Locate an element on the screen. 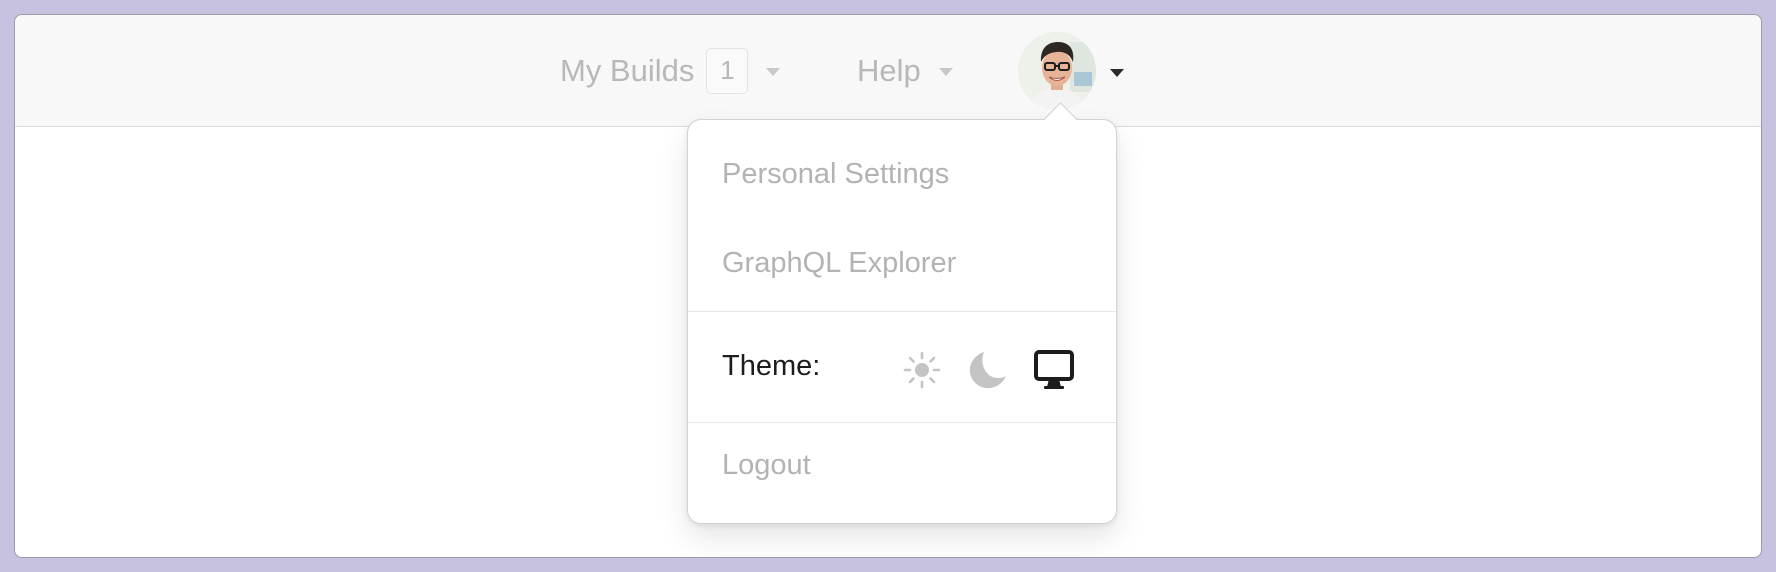 The width and height of the screenshot is (1776, 572). help-label: Help is located at coordinates (889, 70).